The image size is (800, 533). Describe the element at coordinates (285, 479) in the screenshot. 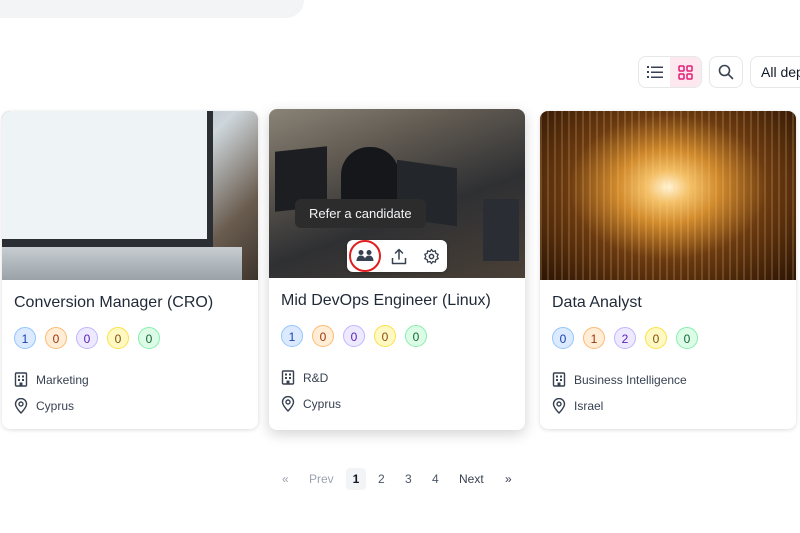

I see `first-page-button: «` at that location.